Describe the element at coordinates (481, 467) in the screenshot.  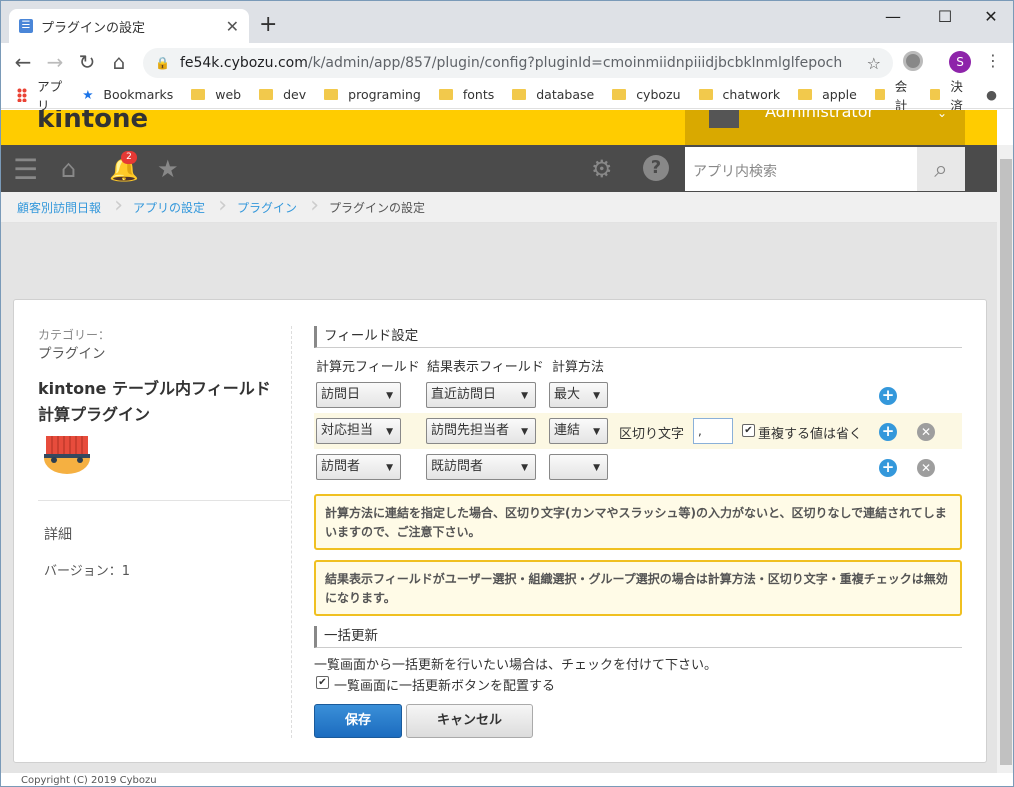
I see `result-field-select: 既訪問者 ▼` at that location.